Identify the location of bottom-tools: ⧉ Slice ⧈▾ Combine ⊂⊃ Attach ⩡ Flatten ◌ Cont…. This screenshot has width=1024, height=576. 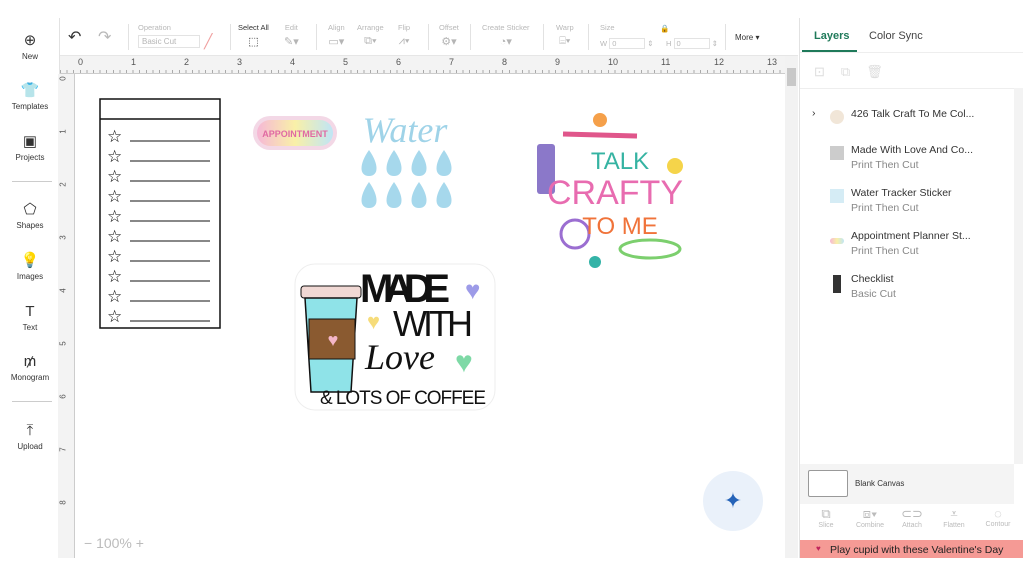
(907, 522).